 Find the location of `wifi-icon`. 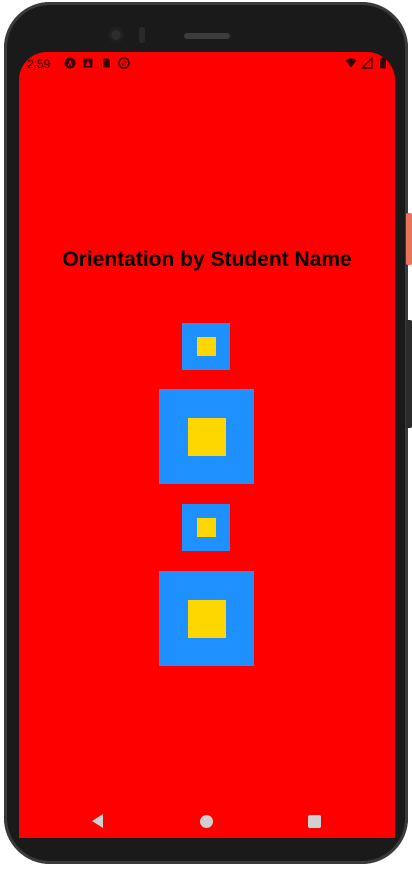

wifi-icon is located at coordinates (351, 63).